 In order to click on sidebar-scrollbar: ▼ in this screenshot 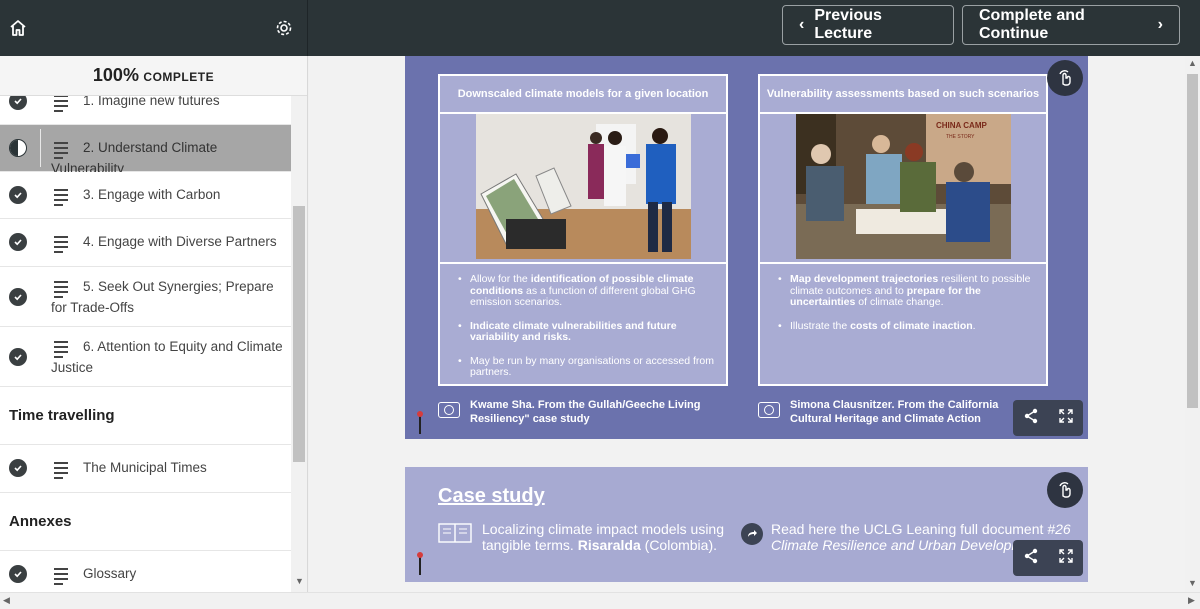, I will do `click(299, 324)`.